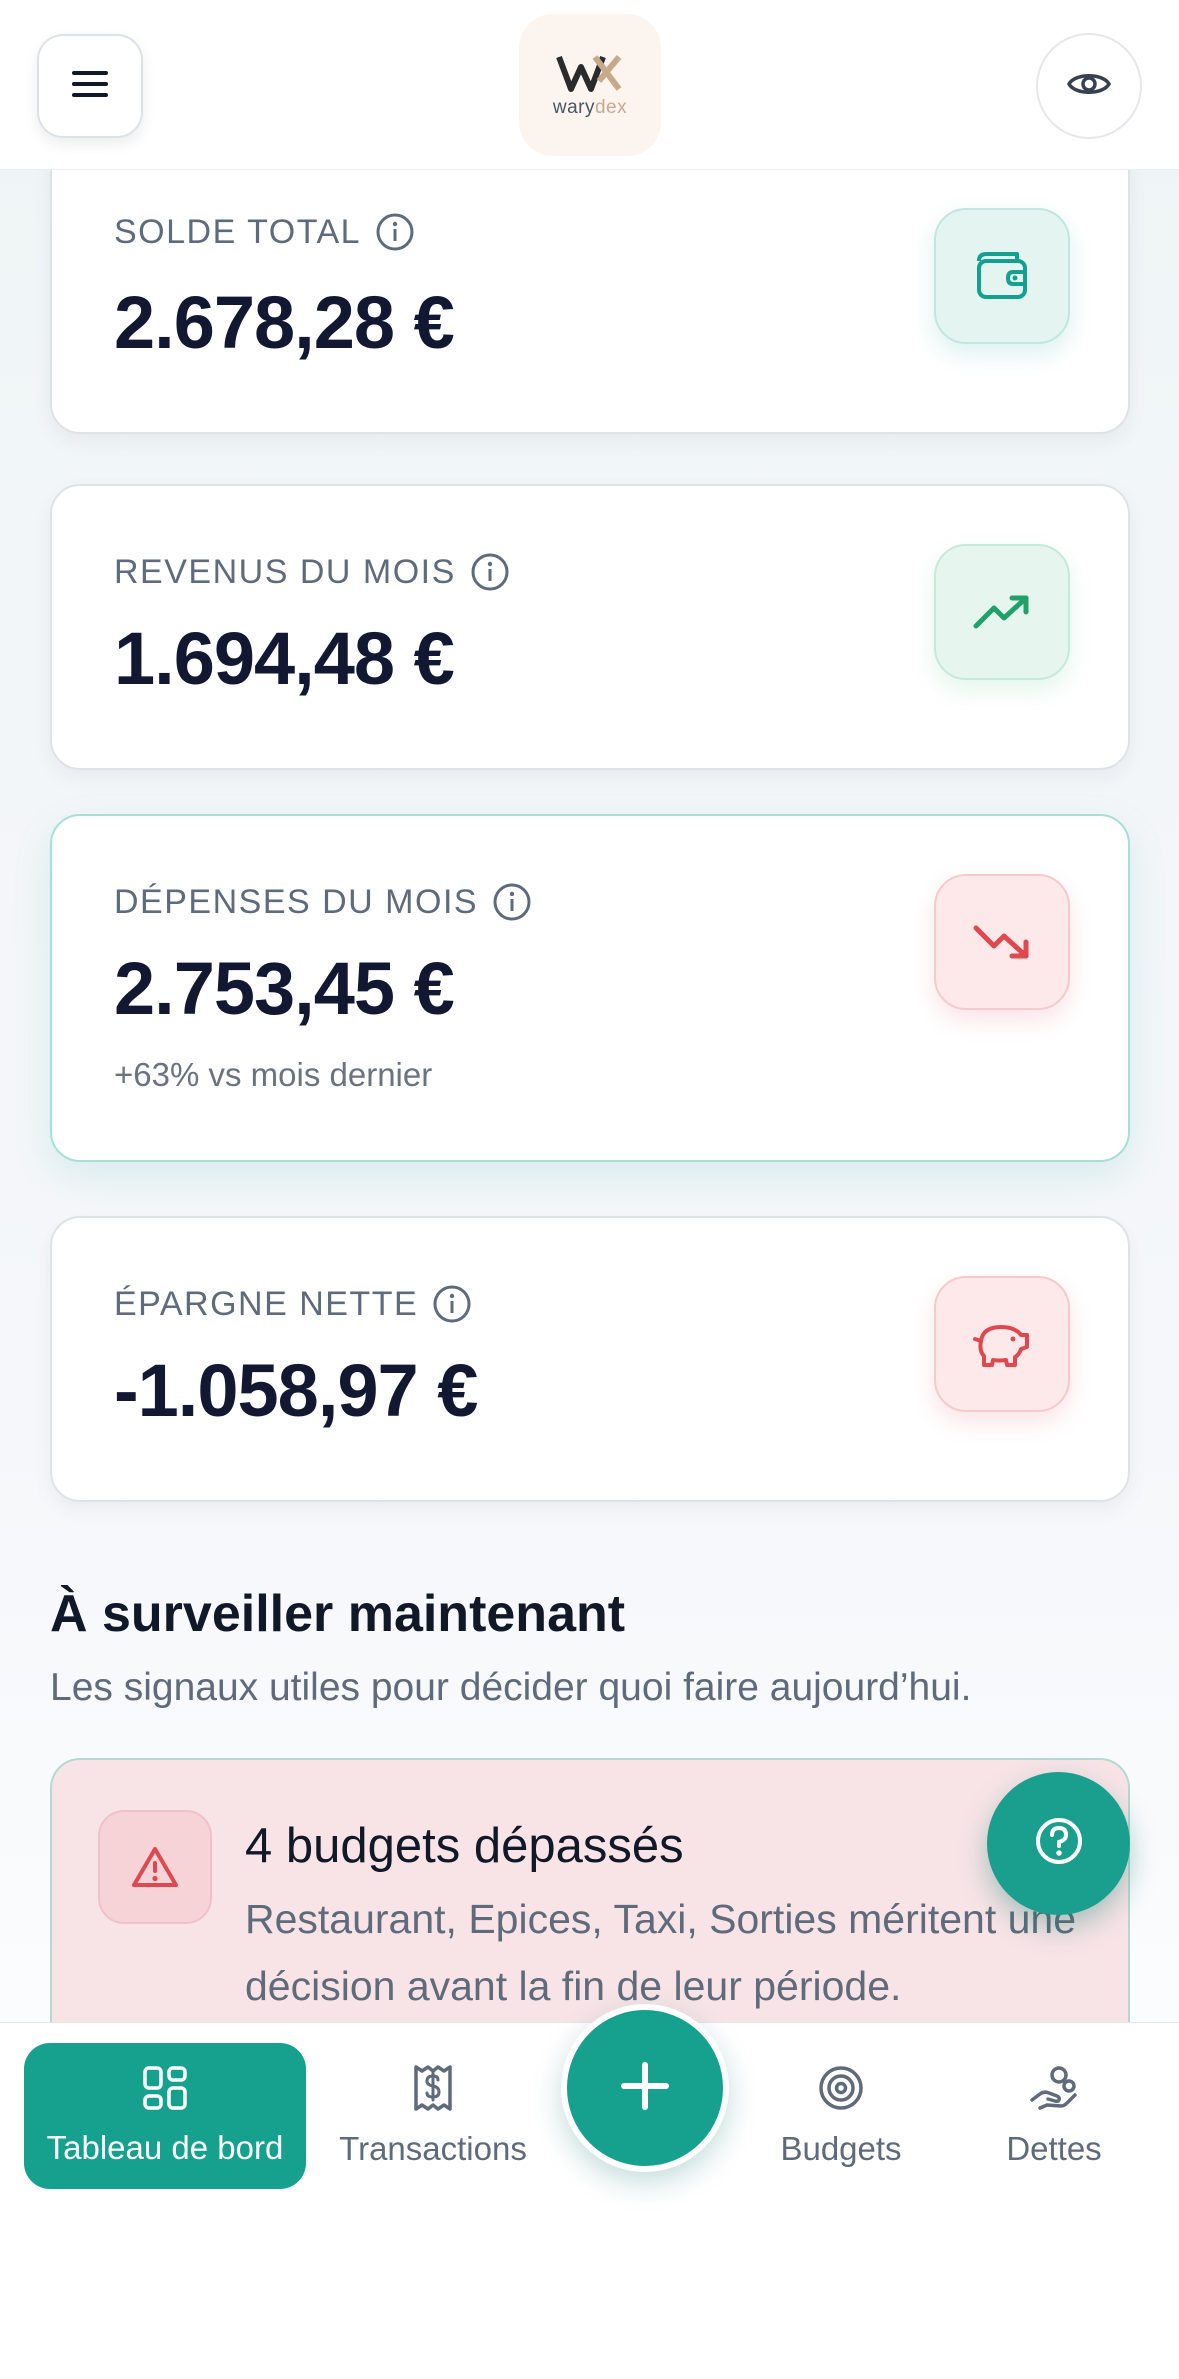 The width and height of the screenshot is (1179, 2379). I want to click on help-icon, so click(1059, 1843).